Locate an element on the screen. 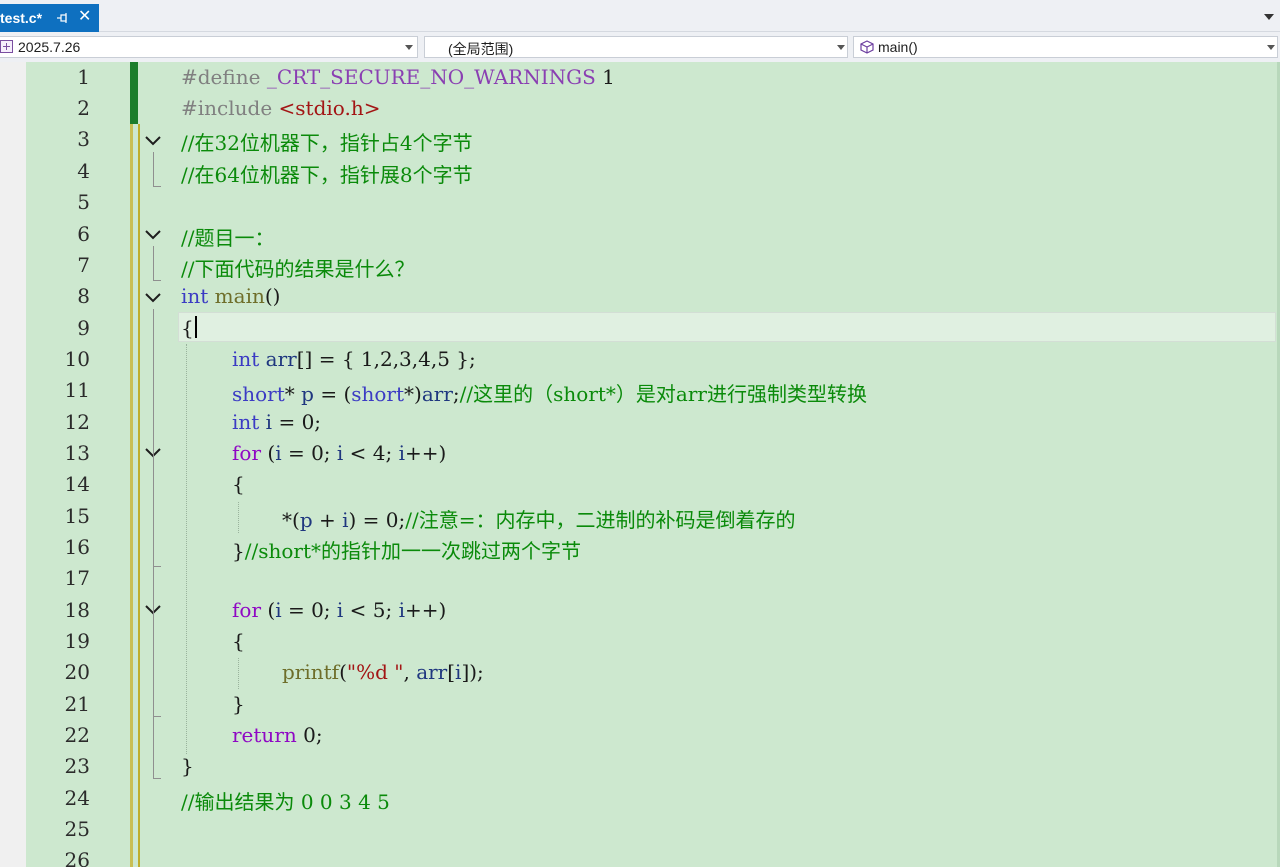 Image resolution: width=1280 pixels, height=867 pixels. code-line: #define _CRT_SECURE_NO_WARNINGS 1 is located at coordinates (398, 77).